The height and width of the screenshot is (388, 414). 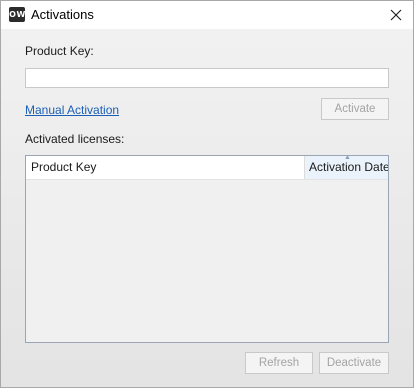 I want to click on column-header-product-key: Product Key, so click(x=165, y=167).